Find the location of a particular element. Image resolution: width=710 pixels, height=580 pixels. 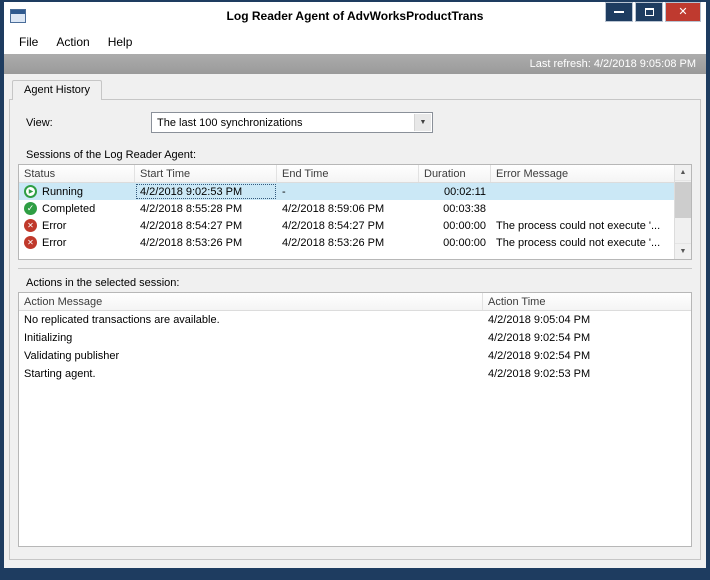

action-row: Starting agent. 4/2/2018 9:02:53 PM is located at coordinates (355, 374).